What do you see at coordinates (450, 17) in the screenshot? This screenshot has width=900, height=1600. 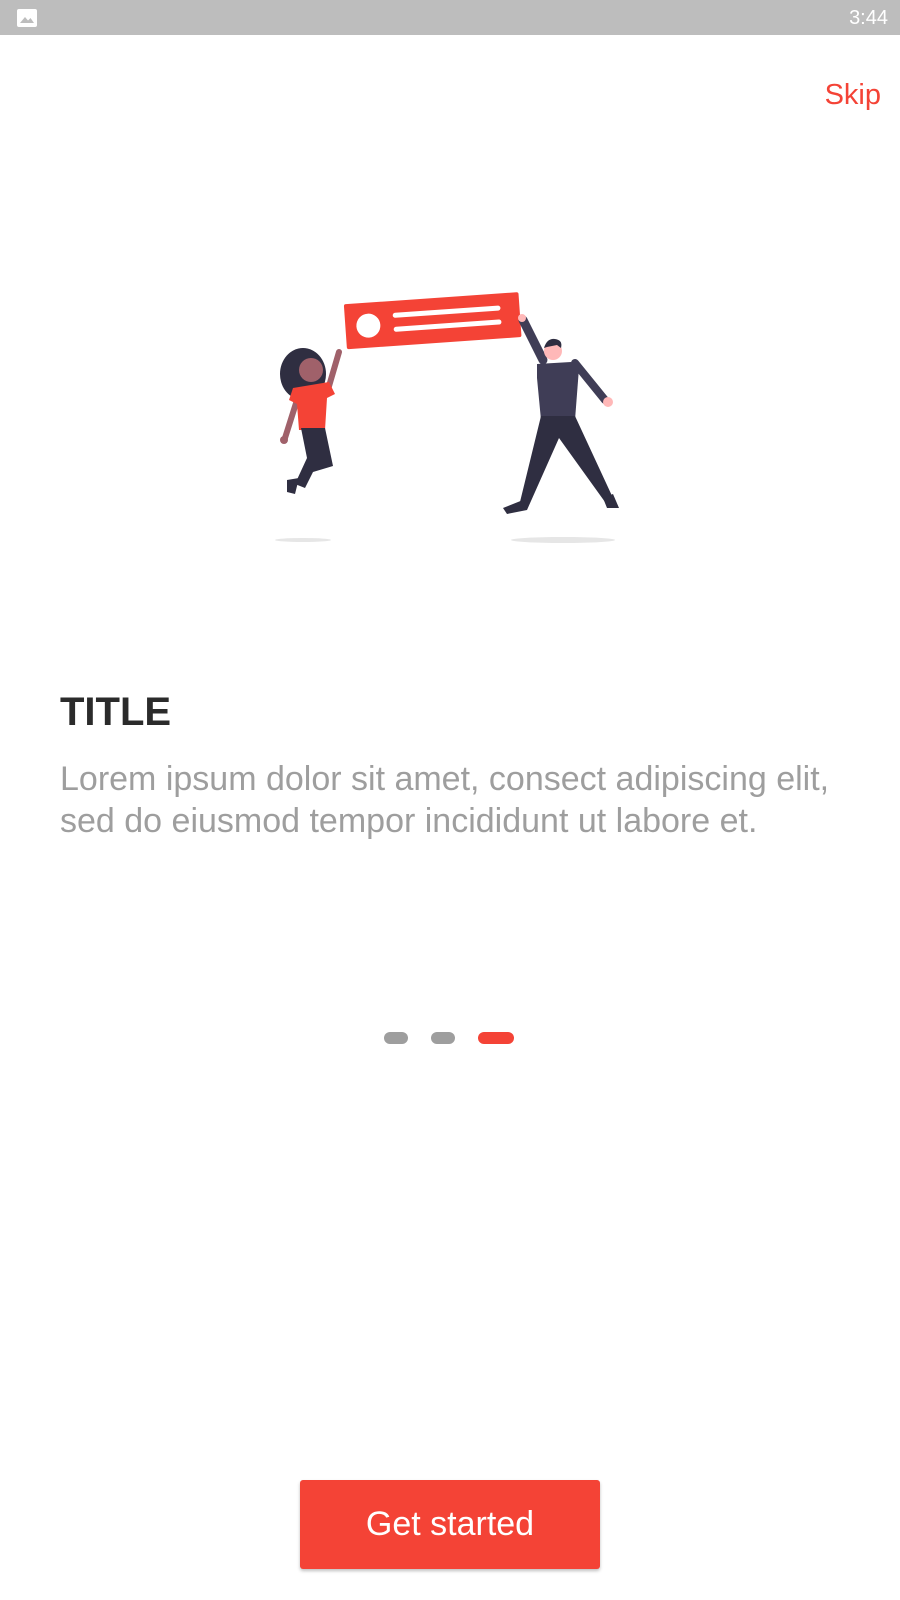 I see `status-bar: 3:44` at bounding box center [450, 17].